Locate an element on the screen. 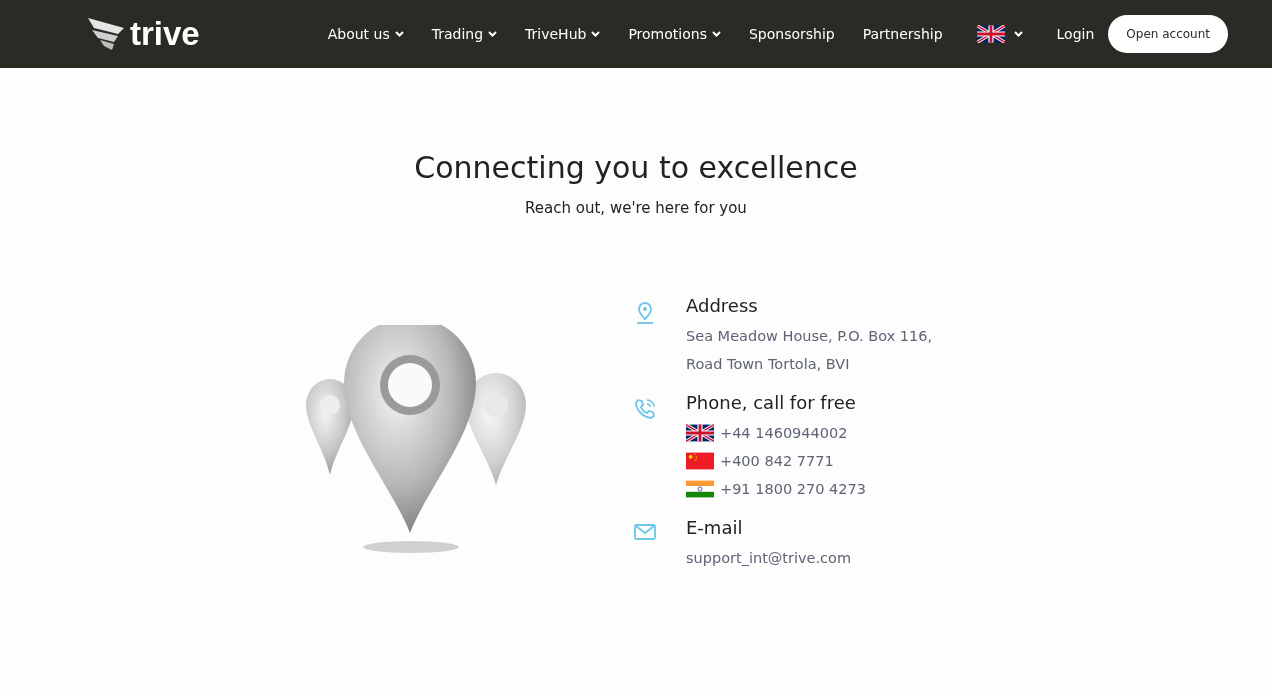  language-selector is located at coordinates (999, 34).